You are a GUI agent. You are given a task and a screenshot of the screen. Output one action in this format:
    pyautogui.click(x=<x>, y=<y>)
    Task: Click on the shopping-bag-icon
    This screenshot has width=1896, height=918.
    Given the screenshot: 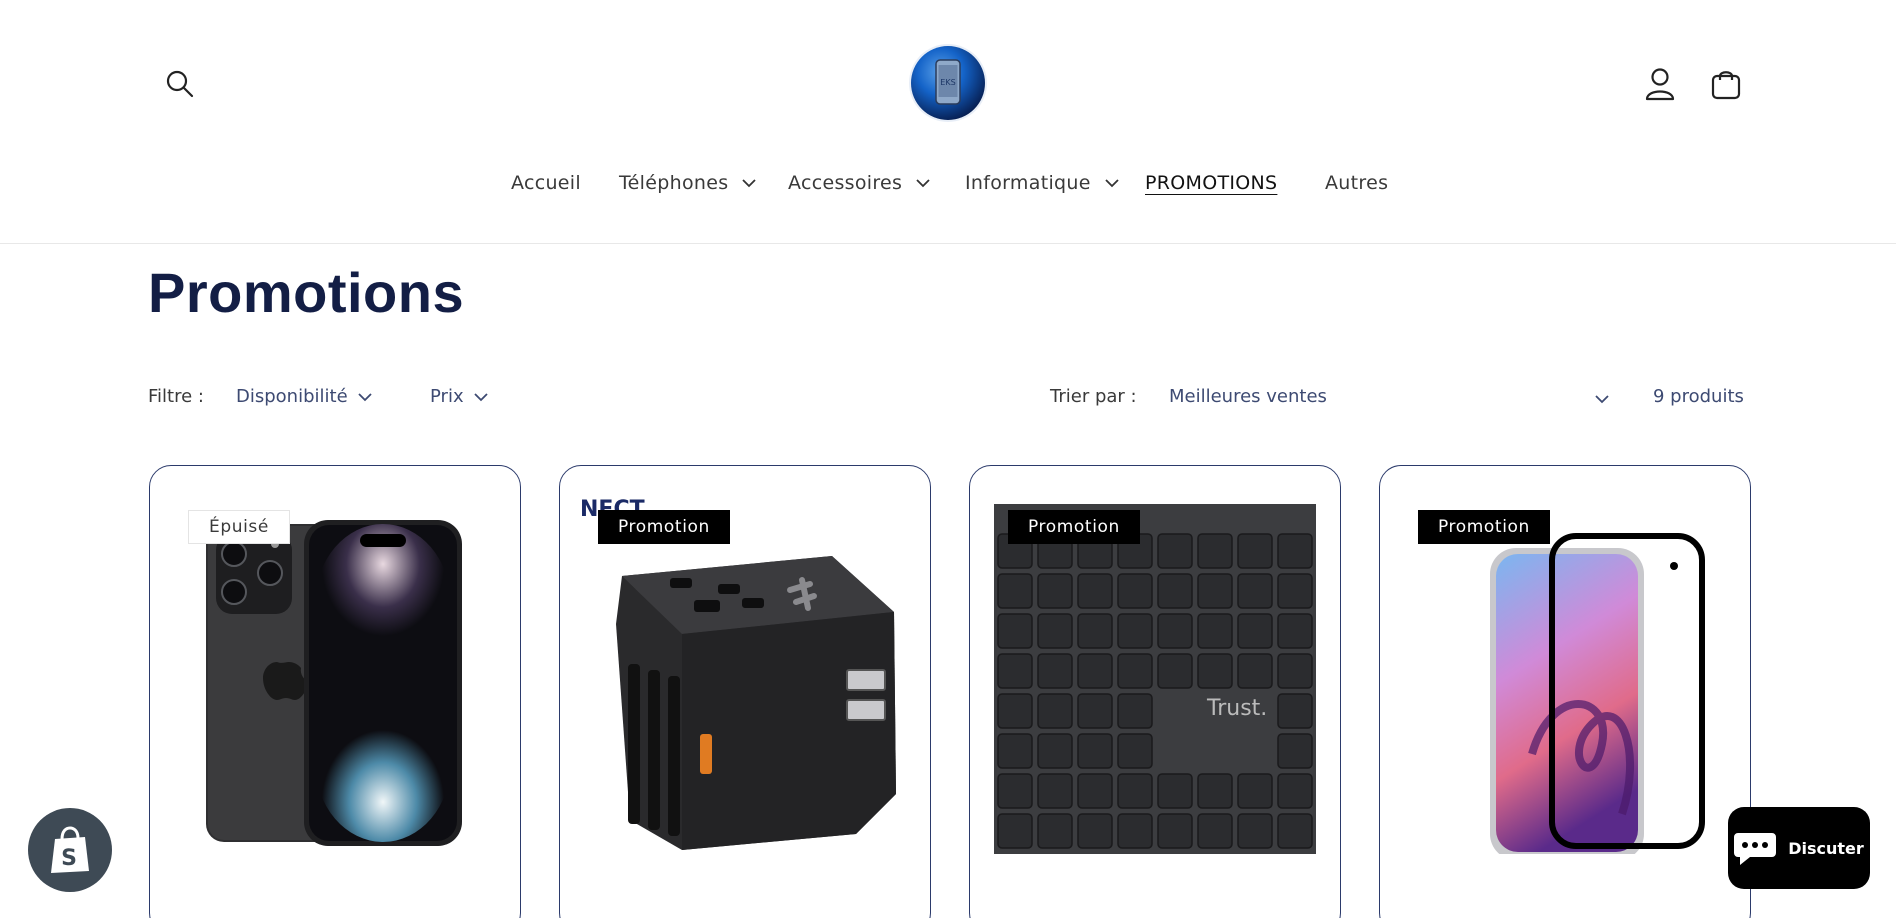 What is the action you would take?
    pyautogui.click(x=1726, y=85)
    